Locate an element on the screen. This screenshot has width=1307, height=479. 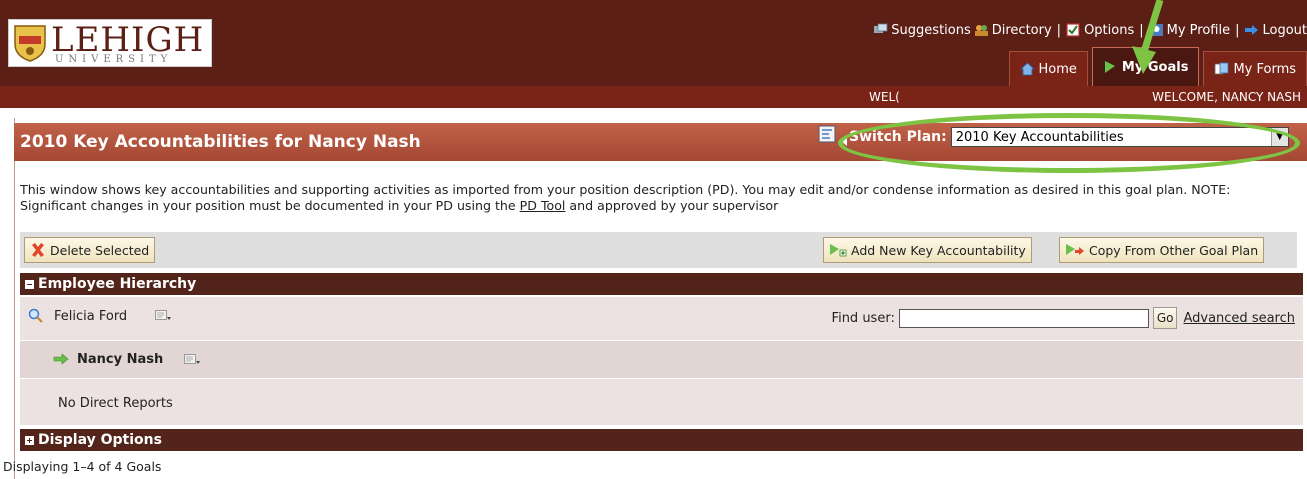
print-icon is located at coordinates (827, 134).